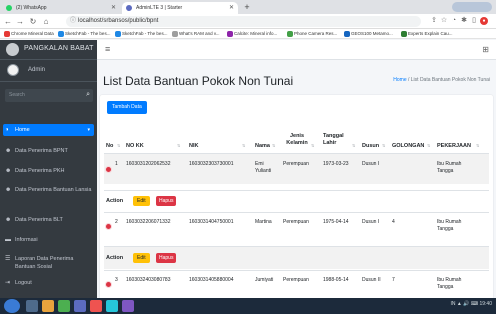 This screenshot has height=314, width=496. Describe the element at coordinates (73, 21) in the screenshot. I see `info-icon: ⓘ` at that location.